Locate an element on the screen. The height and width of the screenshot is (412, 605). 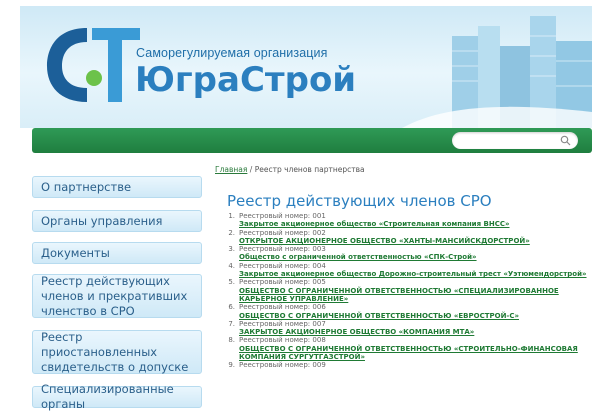
search-box is located at coordinates (515, 140).